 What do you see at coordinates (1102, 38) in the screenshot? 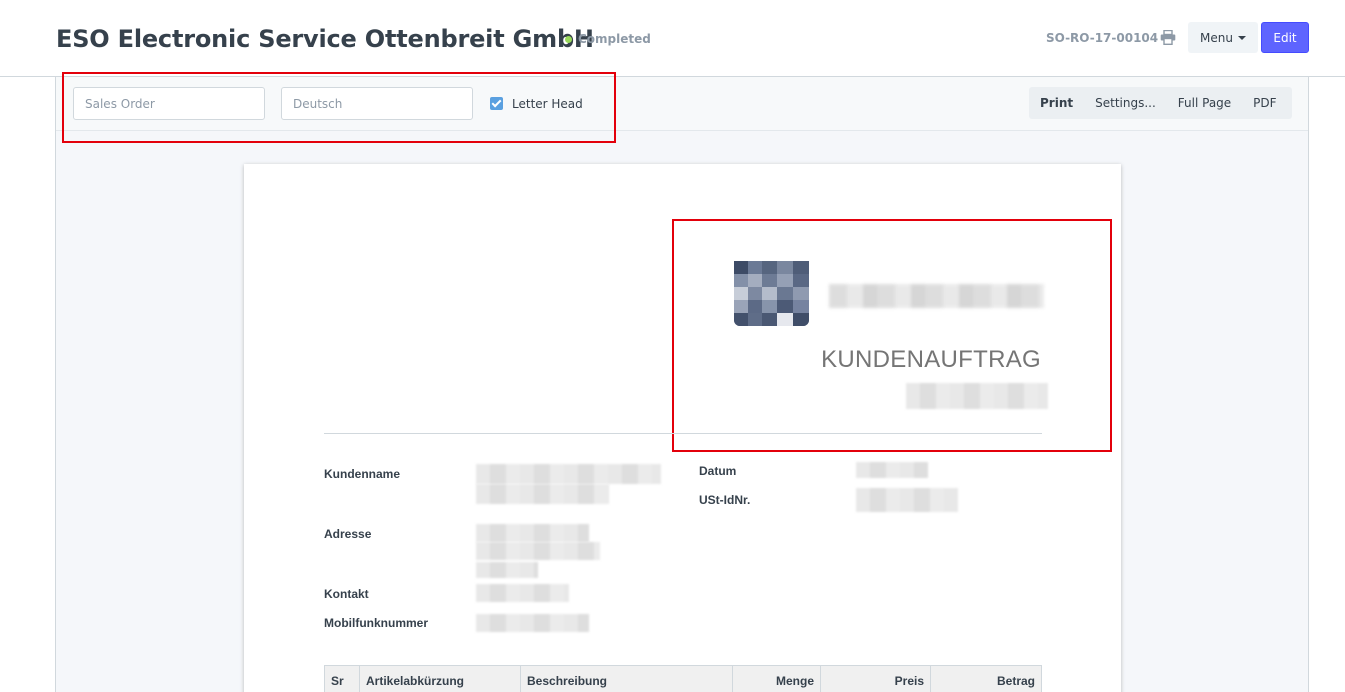
I see `document-name: SO-RO-17-00104` at bounding box center [1102, 38].